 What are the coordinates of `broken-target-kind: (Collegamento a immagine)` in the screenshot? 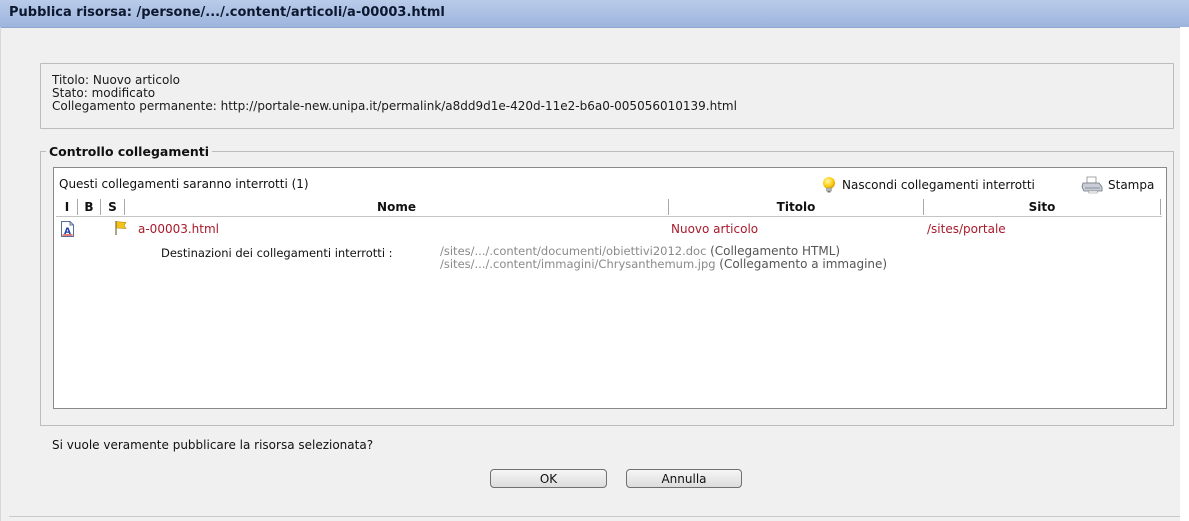 It's located at (803, 264).